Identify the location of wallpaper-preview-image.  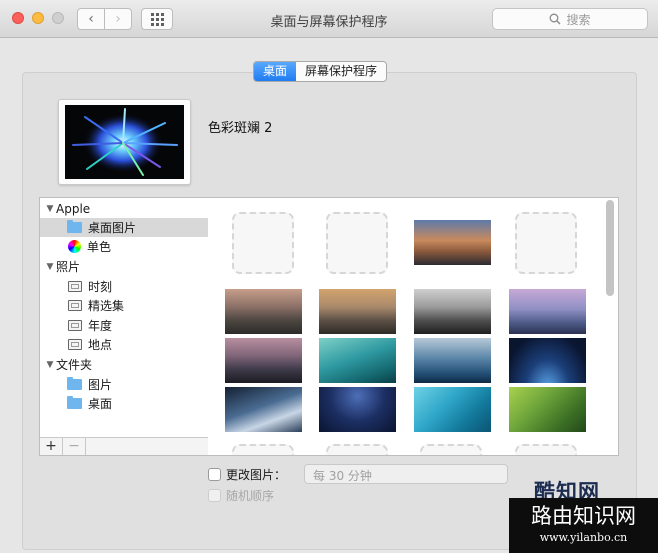
(124, 142).